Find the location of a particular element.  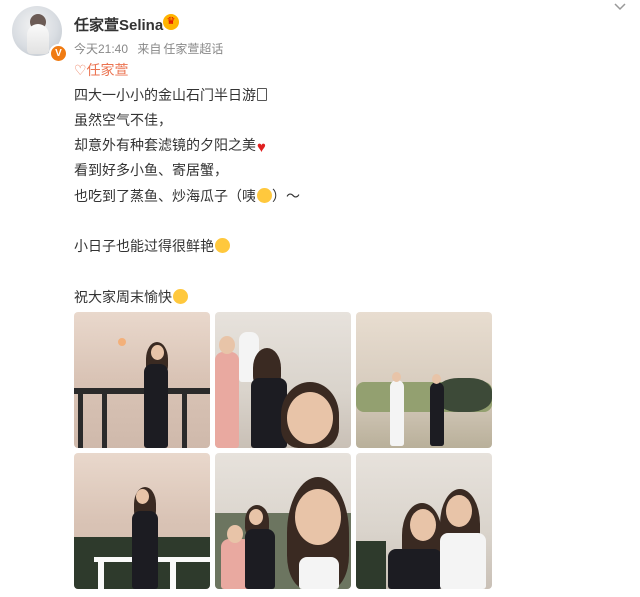

post-line-2: 虽然空气不佳， is located at coordinates (123, 120).